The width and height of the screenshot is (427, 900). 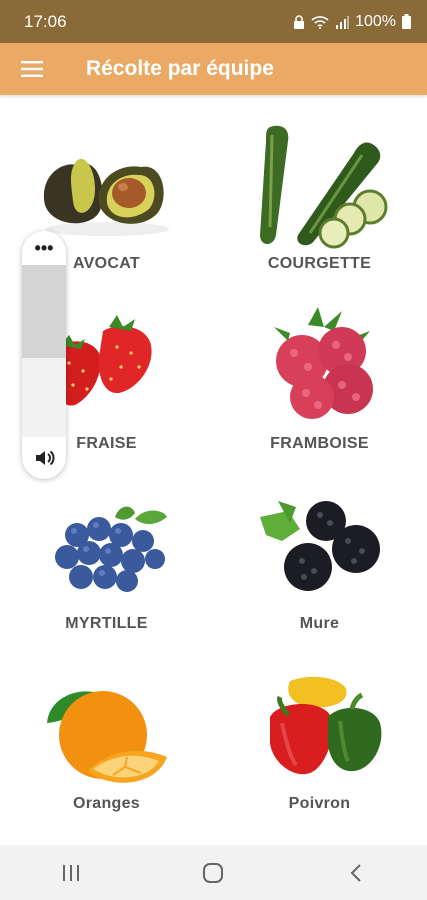 I want to click on menu-button, so click(x=32, y=69).